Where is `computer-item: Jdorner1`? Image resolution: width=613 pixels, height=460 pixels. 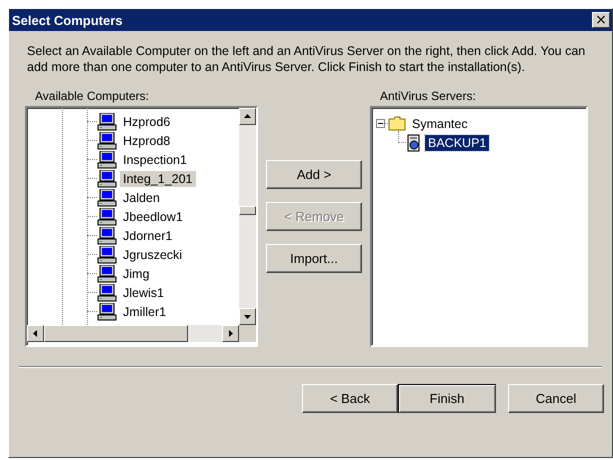 computer-item: Jdorner1 is located at coordinates (148, 236).